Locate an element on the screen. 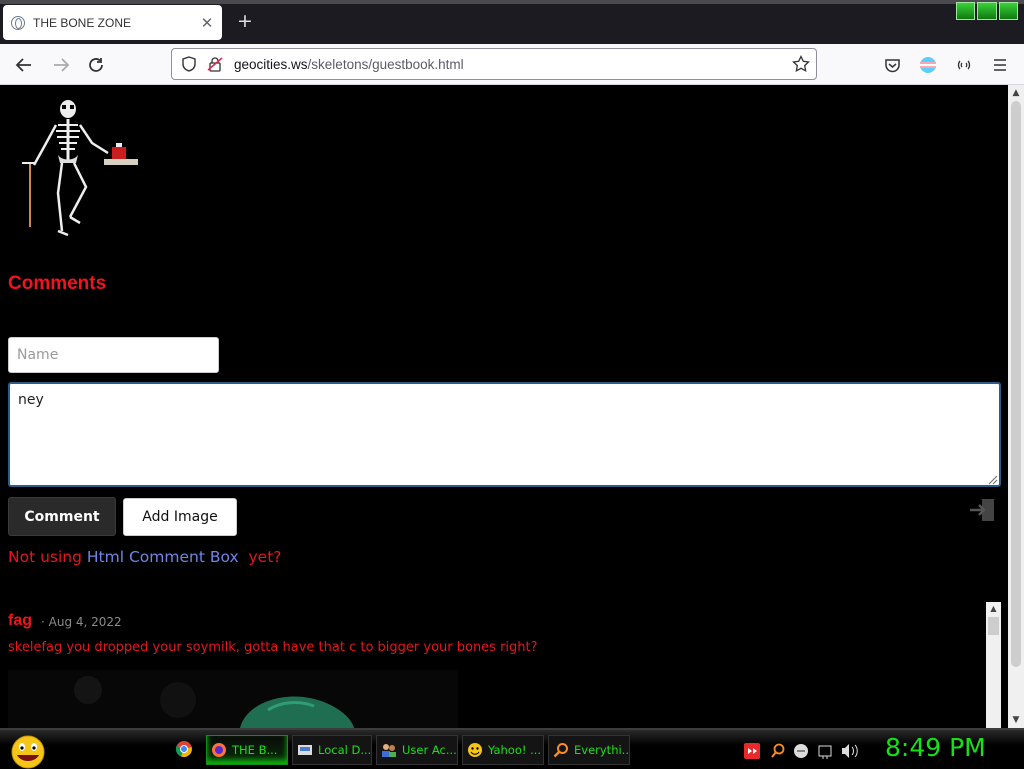 This screenshot has width=1024, height=769. add-image-button: Add Image is located at coordinates (180, 517).